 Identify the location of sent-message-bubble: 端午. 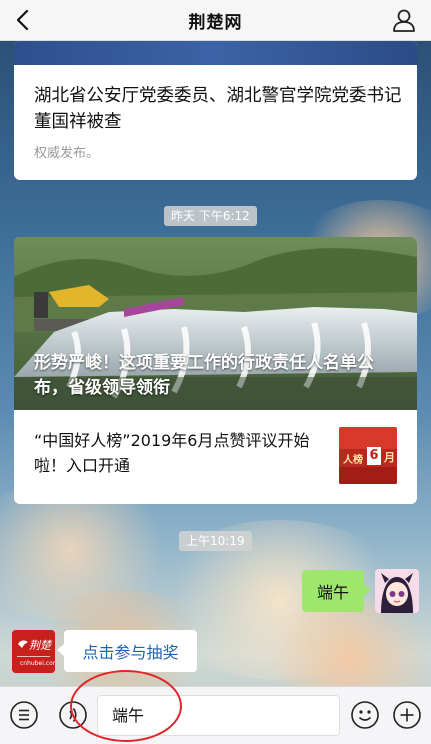
(336, 591).